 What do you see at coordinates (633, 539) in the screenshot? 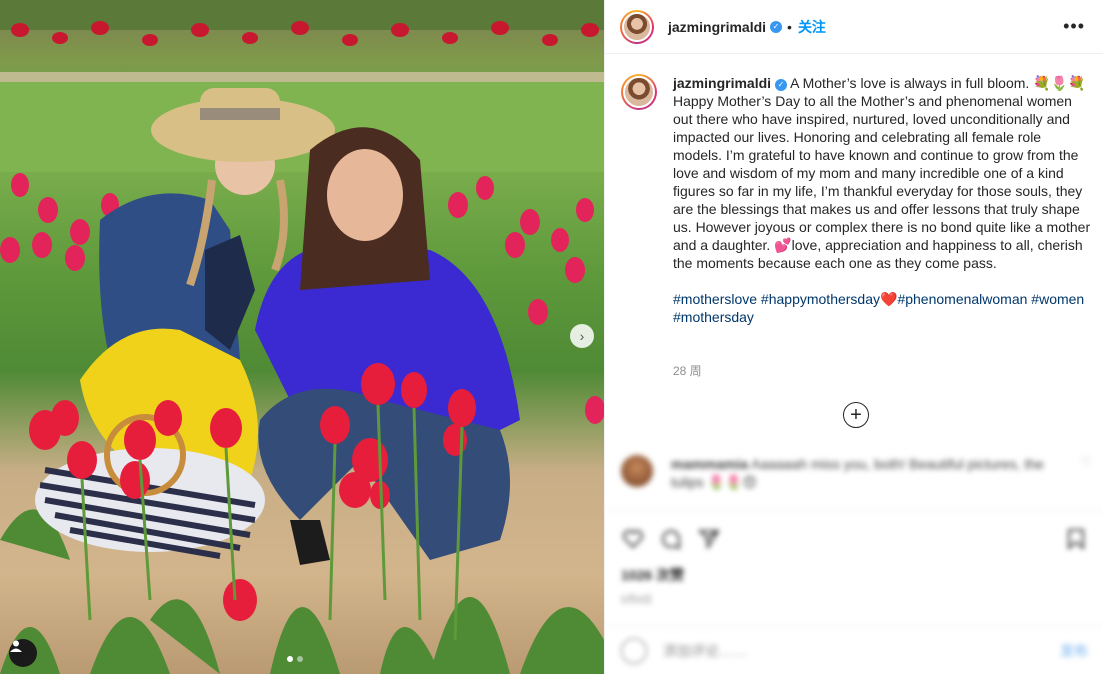
I see `heart-icon` at bounding box center [633, 539].